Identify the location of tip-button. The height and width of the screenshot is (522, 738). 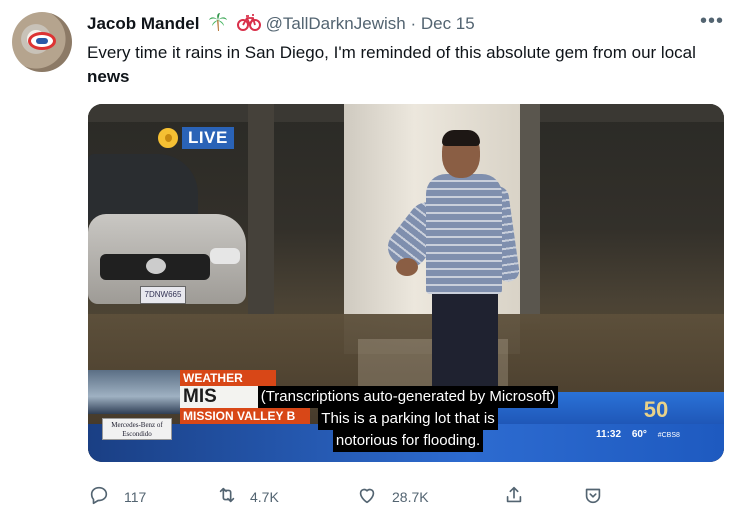
(593, 496).